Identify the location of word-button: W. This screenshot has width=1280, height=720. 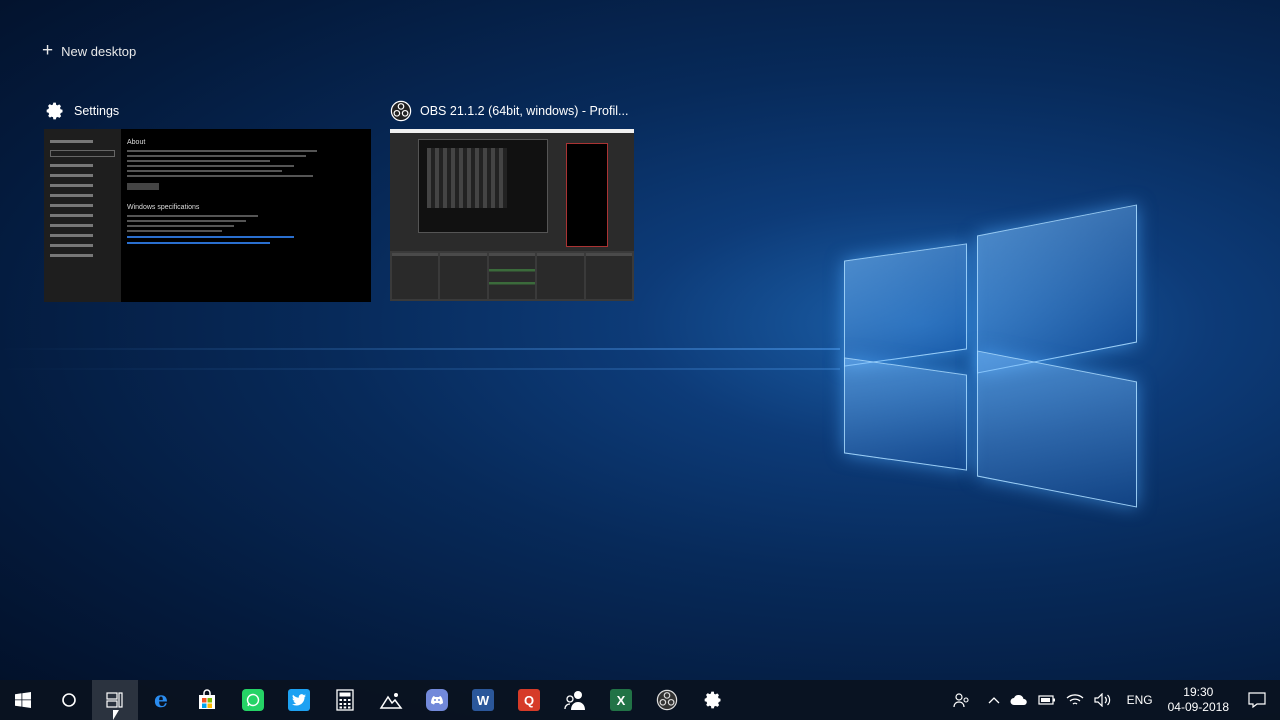
(483, 700).